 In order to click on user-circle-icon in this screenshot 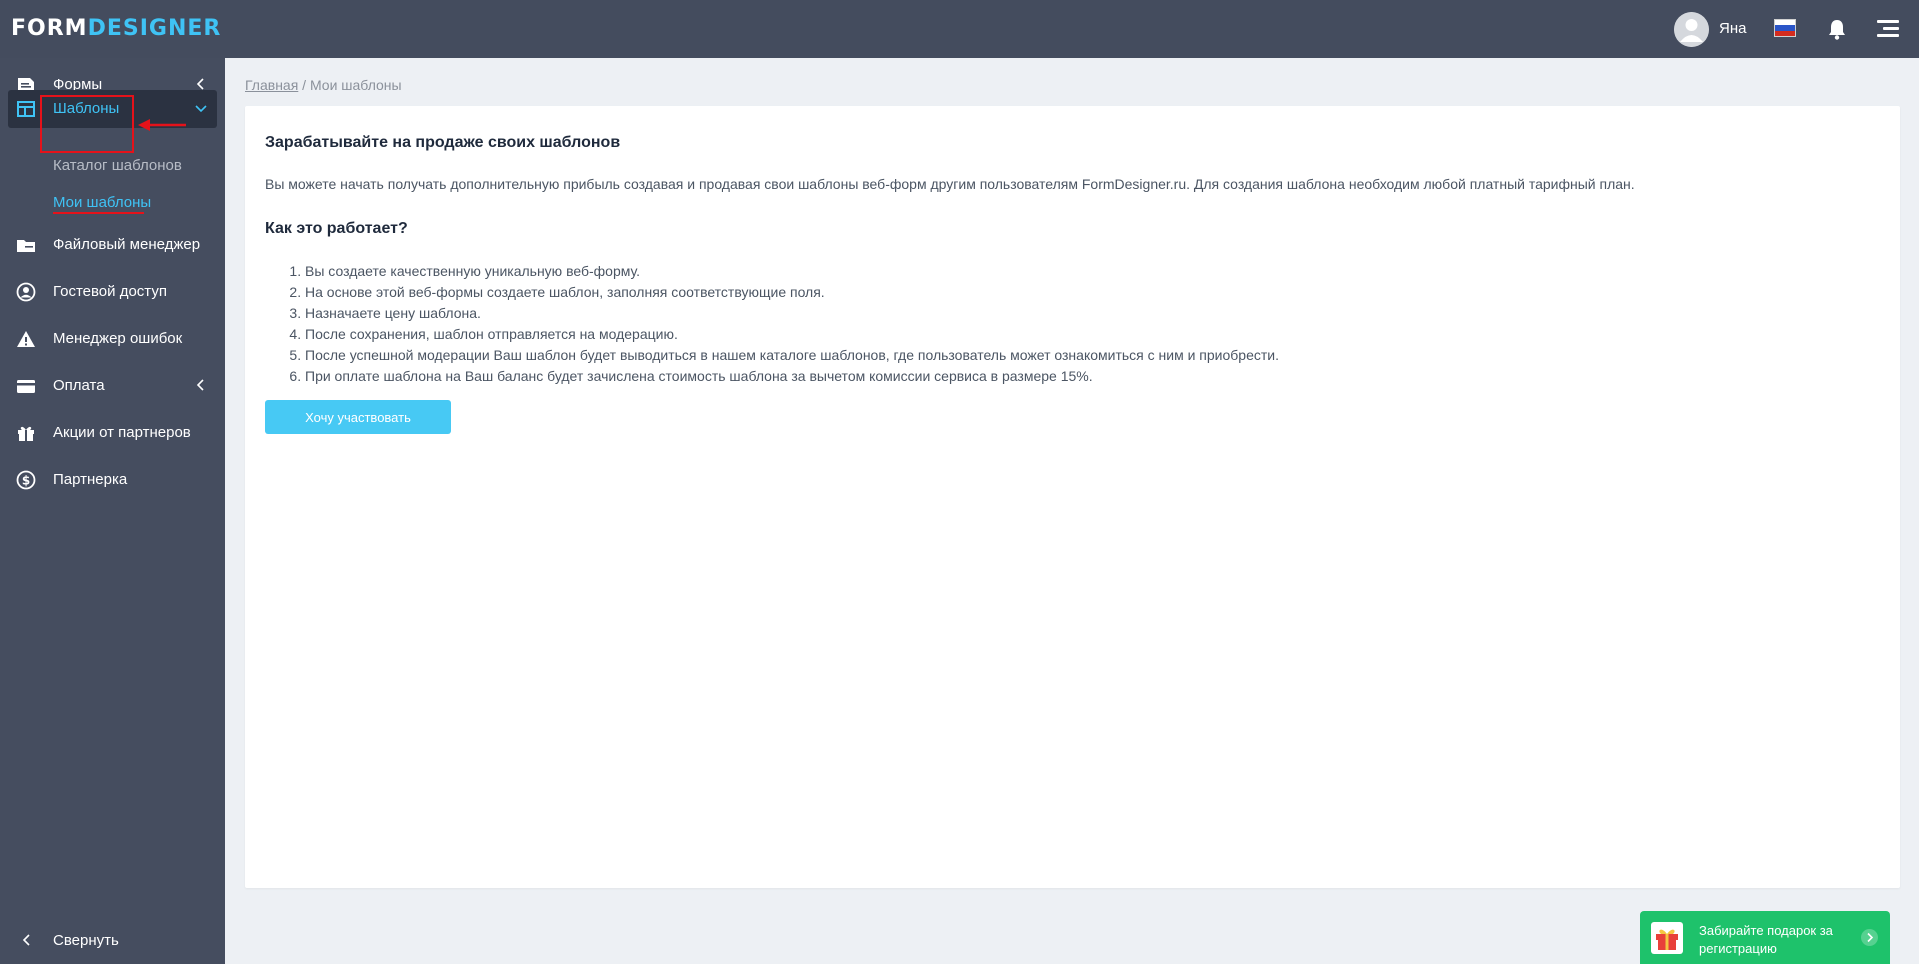, I will do `click(26, 292)`.